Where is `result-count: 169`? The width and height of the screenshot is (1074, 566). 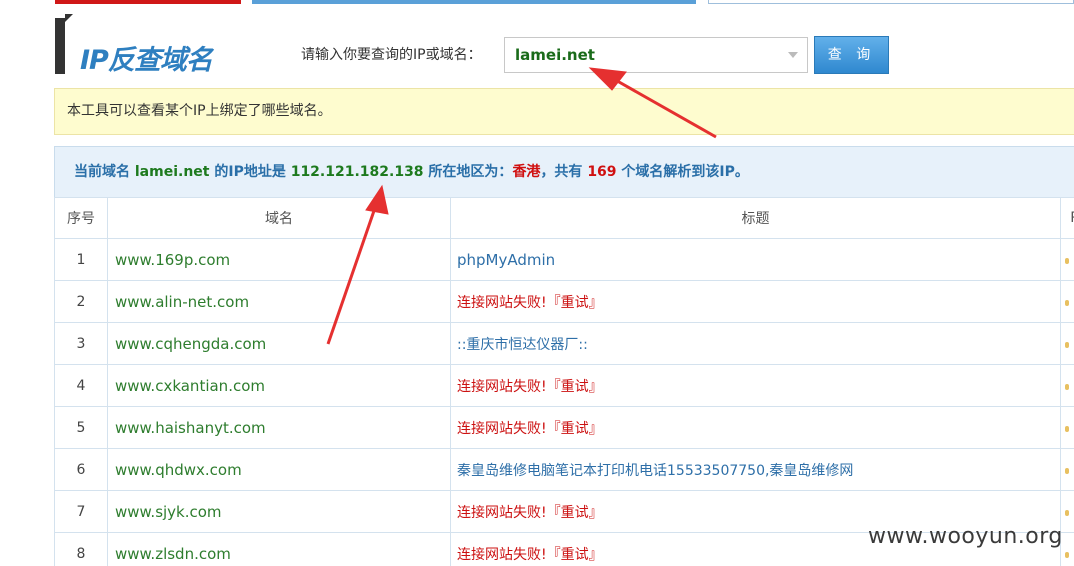 result-count: 169 is located at coordinates (602, 172).